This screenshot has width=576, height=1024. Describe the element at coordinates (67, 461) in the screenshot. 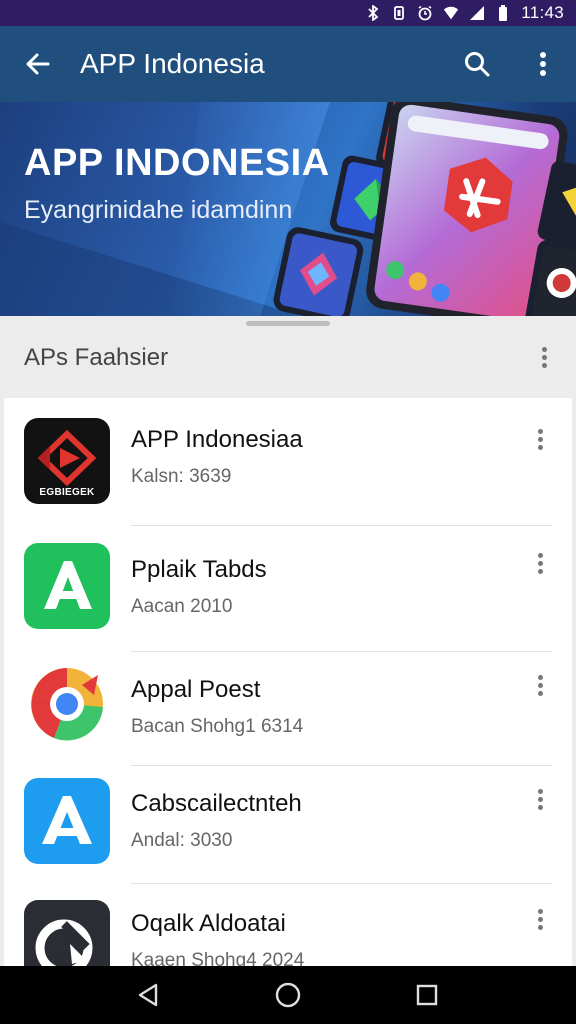

I see `red-play-logo-icon: EGBIEGEK` at that location.